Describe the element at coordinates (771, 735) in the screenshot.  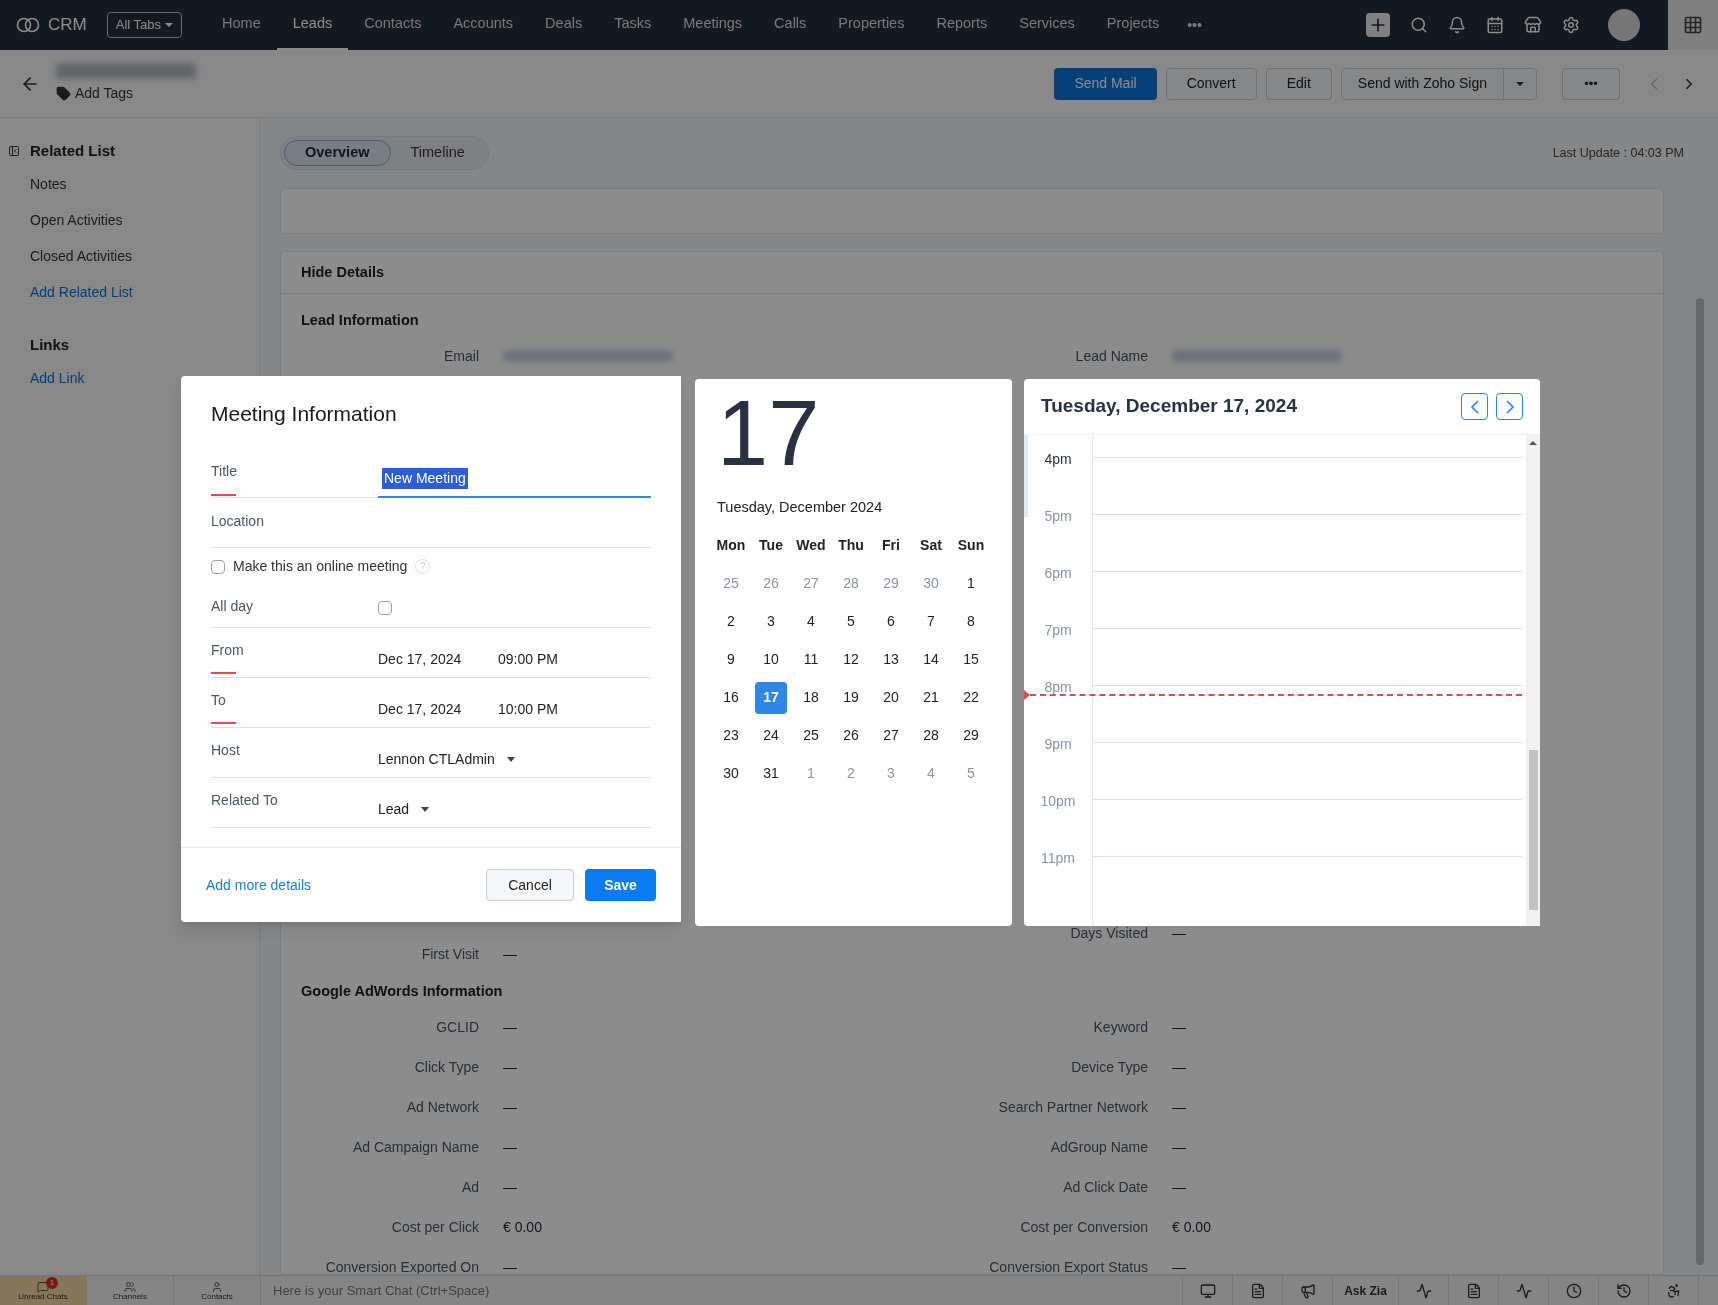
I see `calendar-day: 24` at that location.